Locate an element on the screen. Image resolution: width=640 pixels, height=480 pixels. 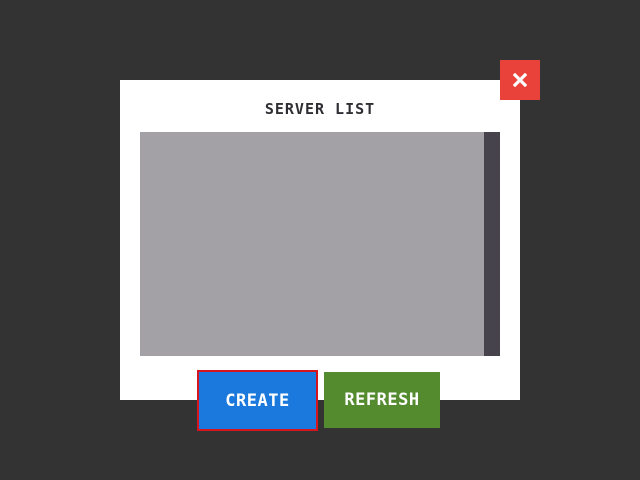
dialog-title: SERVER LIST is located at coordinates (320, 109).